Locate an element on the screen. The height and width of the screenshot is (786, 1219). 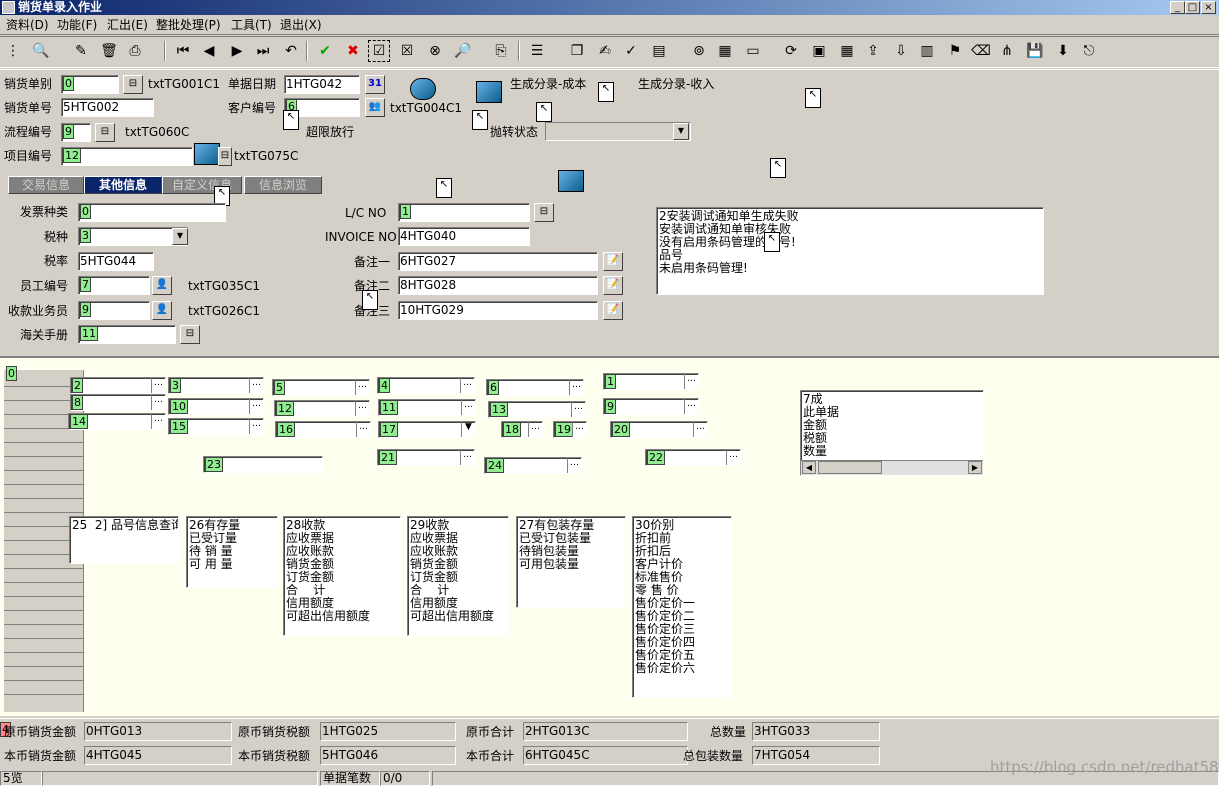
import-icon: ⇩ is located at coordinates (901, 51).